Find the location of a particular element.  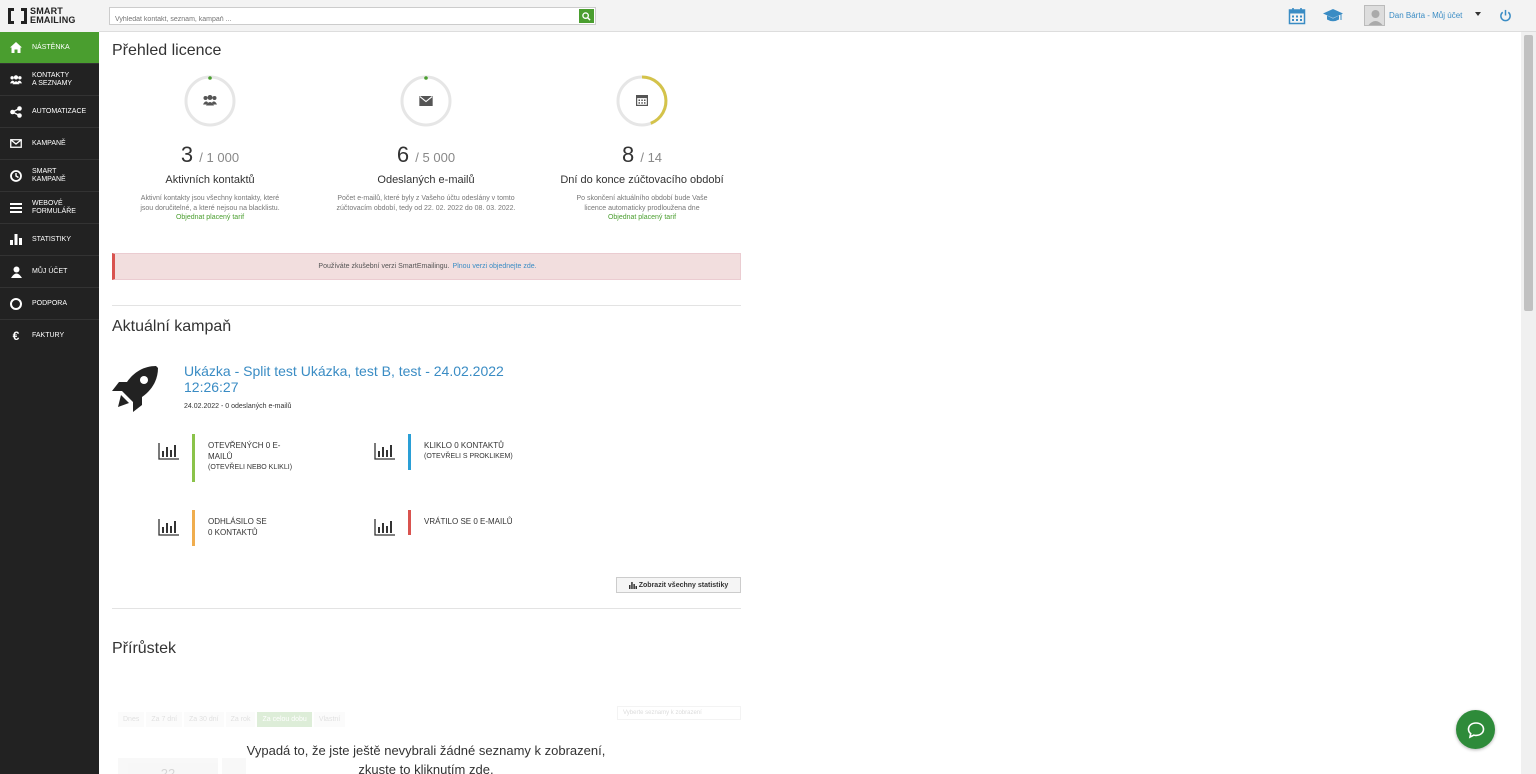

sidebar-item-nastenka: NÁSTĚNKA is located at coordinates (49, 48).